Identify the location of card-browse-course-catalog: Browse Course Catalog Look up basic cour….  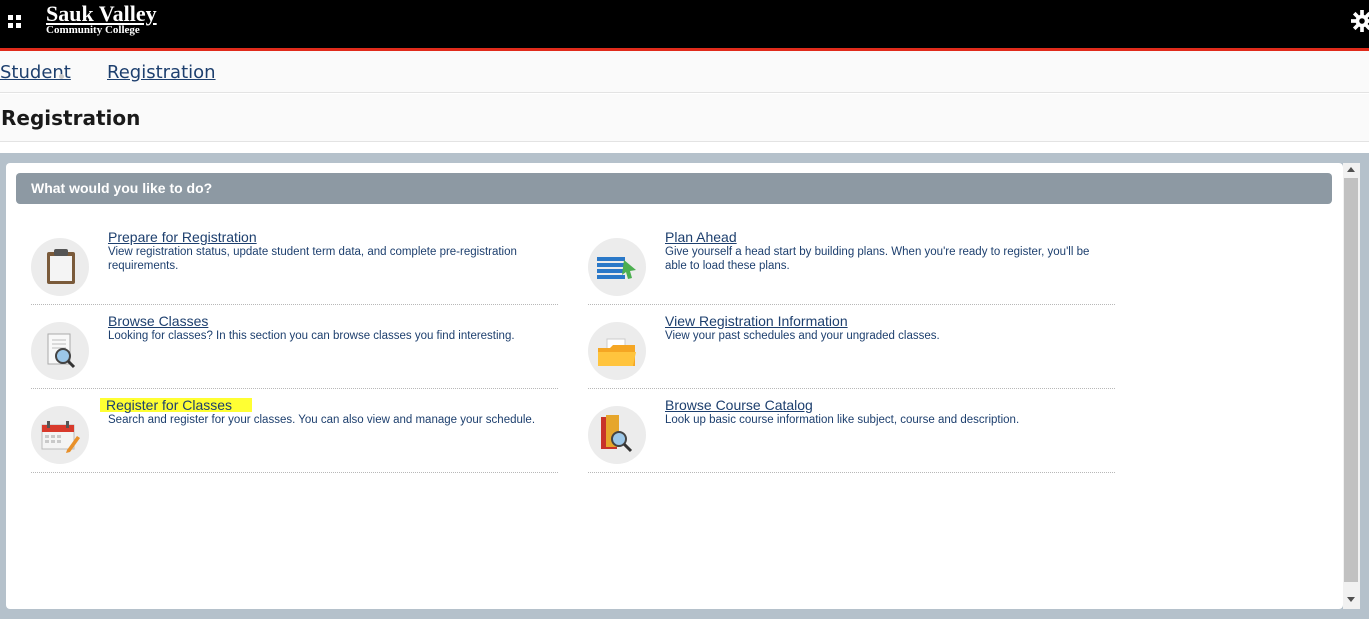
(851, 435).